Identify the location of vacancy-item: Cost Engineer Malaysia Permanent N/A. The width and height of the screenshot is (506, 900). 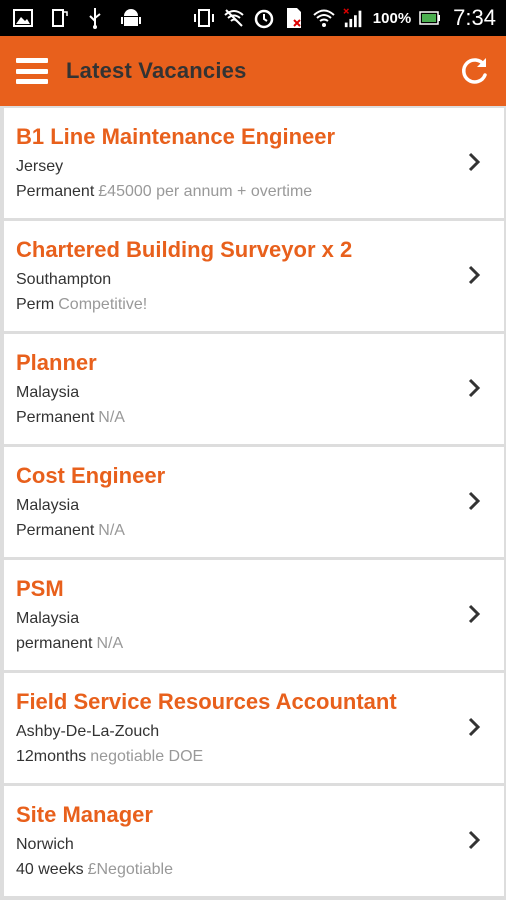
(254, 502).